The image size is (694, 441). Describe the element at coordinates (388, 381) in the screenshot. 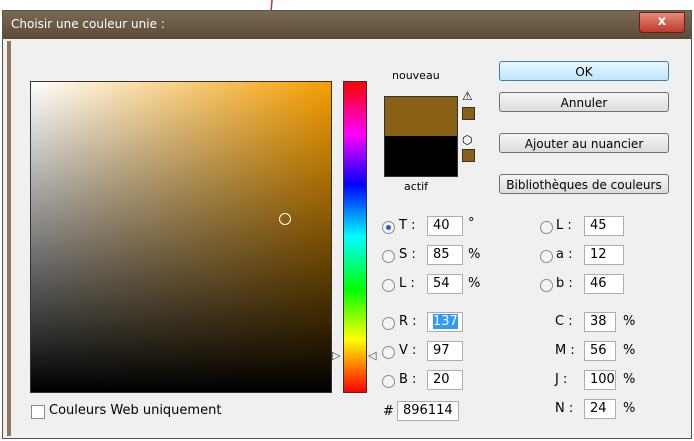

I see `blue-radio` at that location.